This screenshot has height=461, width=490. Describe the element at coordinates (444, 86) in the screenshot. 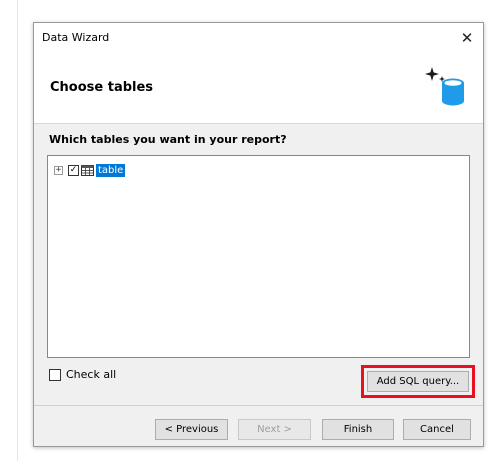

I see `database-sparkle-icon` at that location.